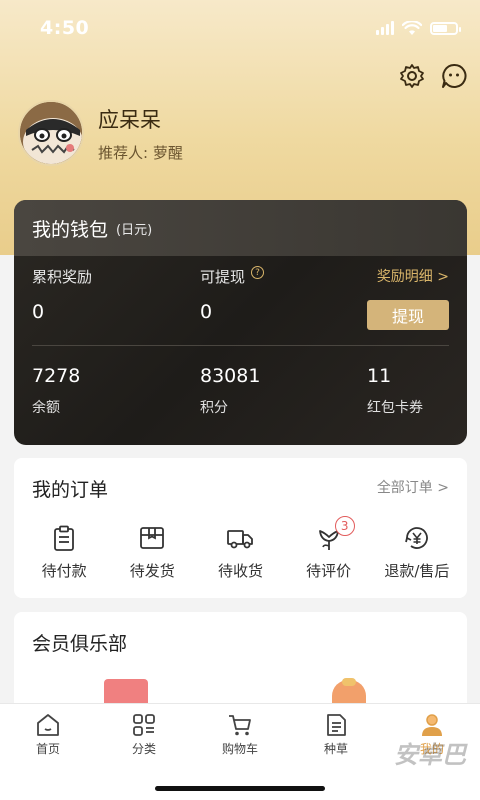 This screenshot has width=480, height=800. Describe the element at coordinates (56, 376) in the screenshot. I see `balance-value: 7278` at that location.